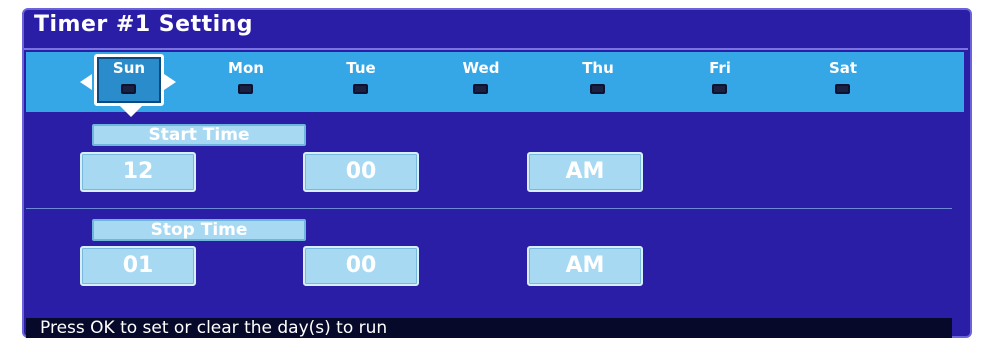 The image size is (983, 346). What do you see at coordinates (261, 82) in the screenshot?
I see `day-mon: Mon` at bounding box center [261, 82].